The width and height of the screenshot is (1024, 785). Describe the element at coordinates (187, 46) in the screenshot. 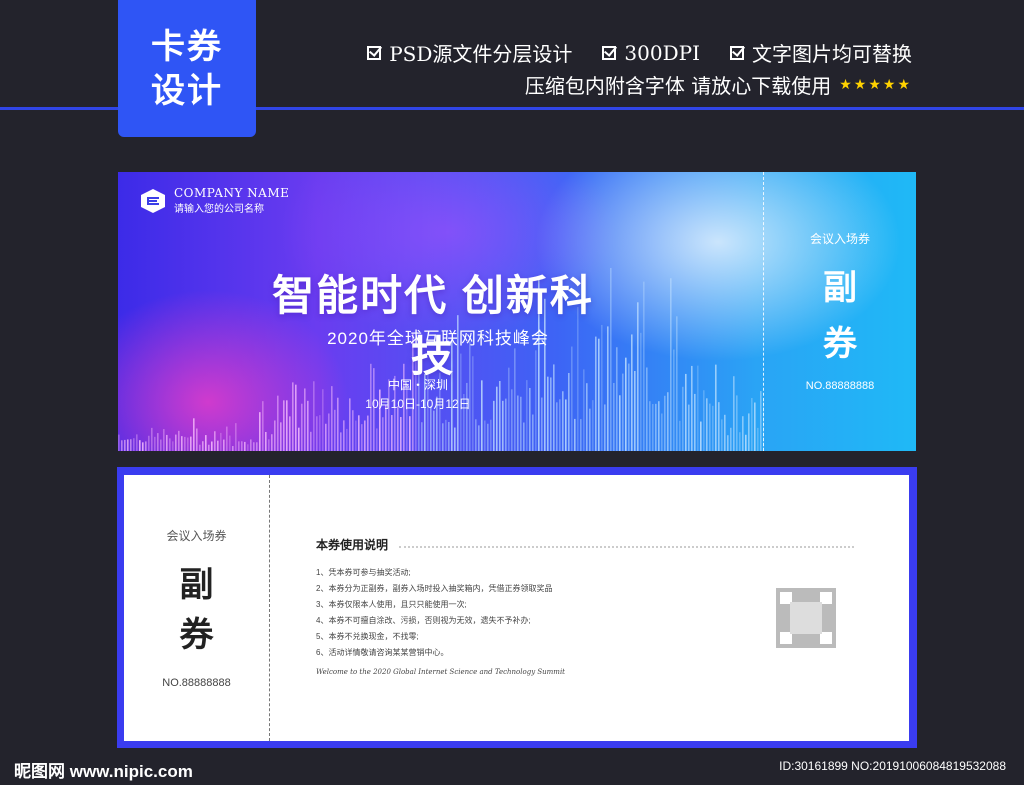

I see `badge-line-1: 卡券` at that location.